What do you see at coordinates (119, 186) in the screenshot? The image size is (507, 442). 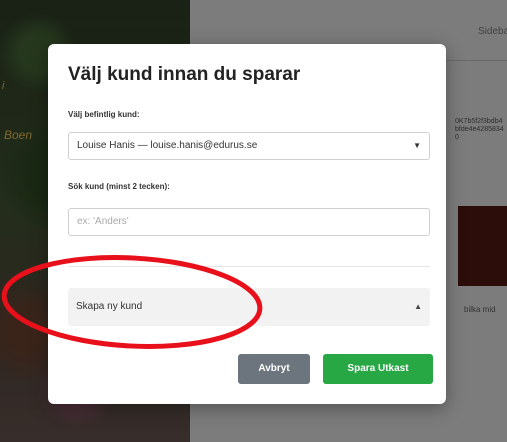 I see `search-customer-label: Sök kund (minst 2 tecken):` at bounding box center [119, 186].